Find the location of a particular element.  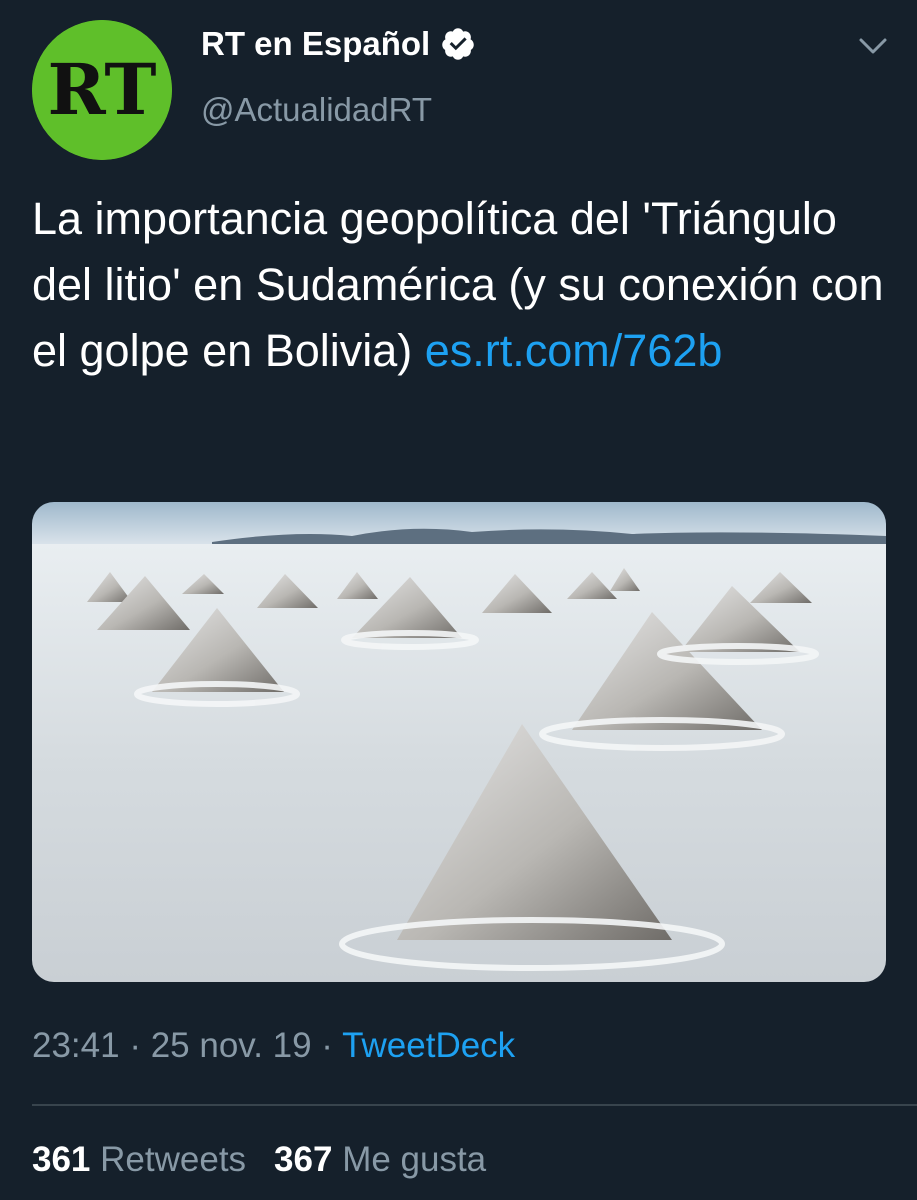

author-name: RT en Español is located at coordinates (338, 44).